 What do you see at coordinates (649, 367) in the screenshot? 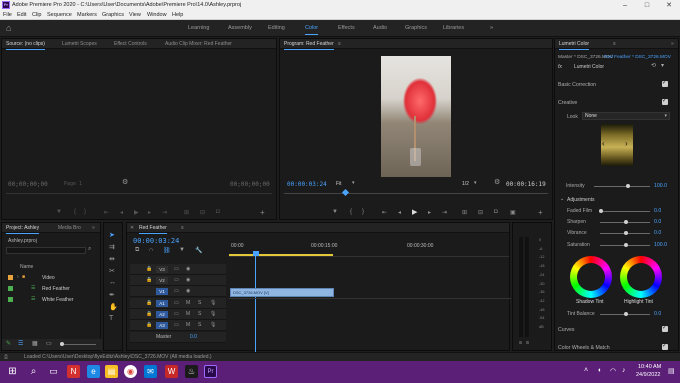
I see `clock-time: 10:40 AM` at bounding box center [649, 367].